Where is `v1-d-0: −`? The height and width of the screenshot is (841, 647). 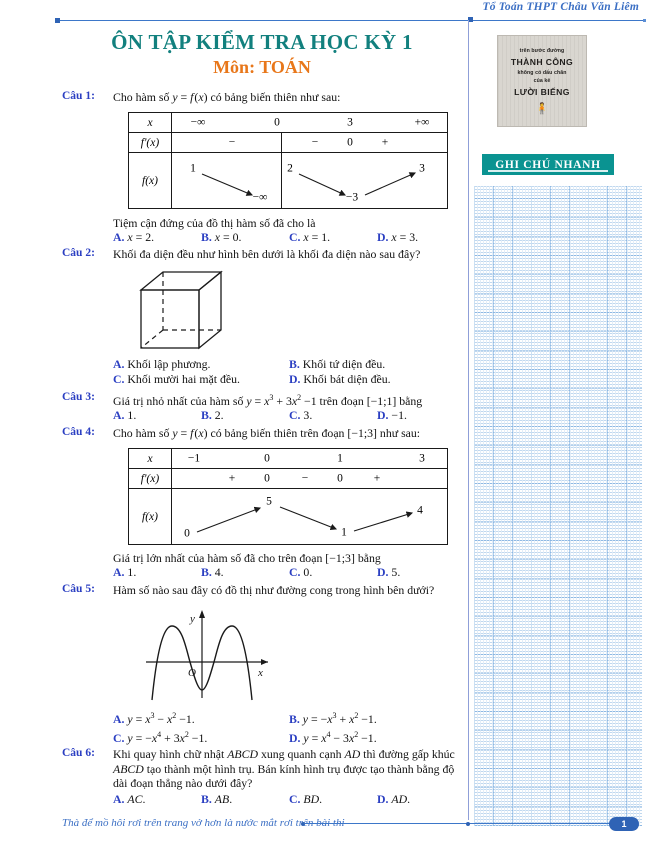 v1-d-0: − is located at coordinates (232, 141).